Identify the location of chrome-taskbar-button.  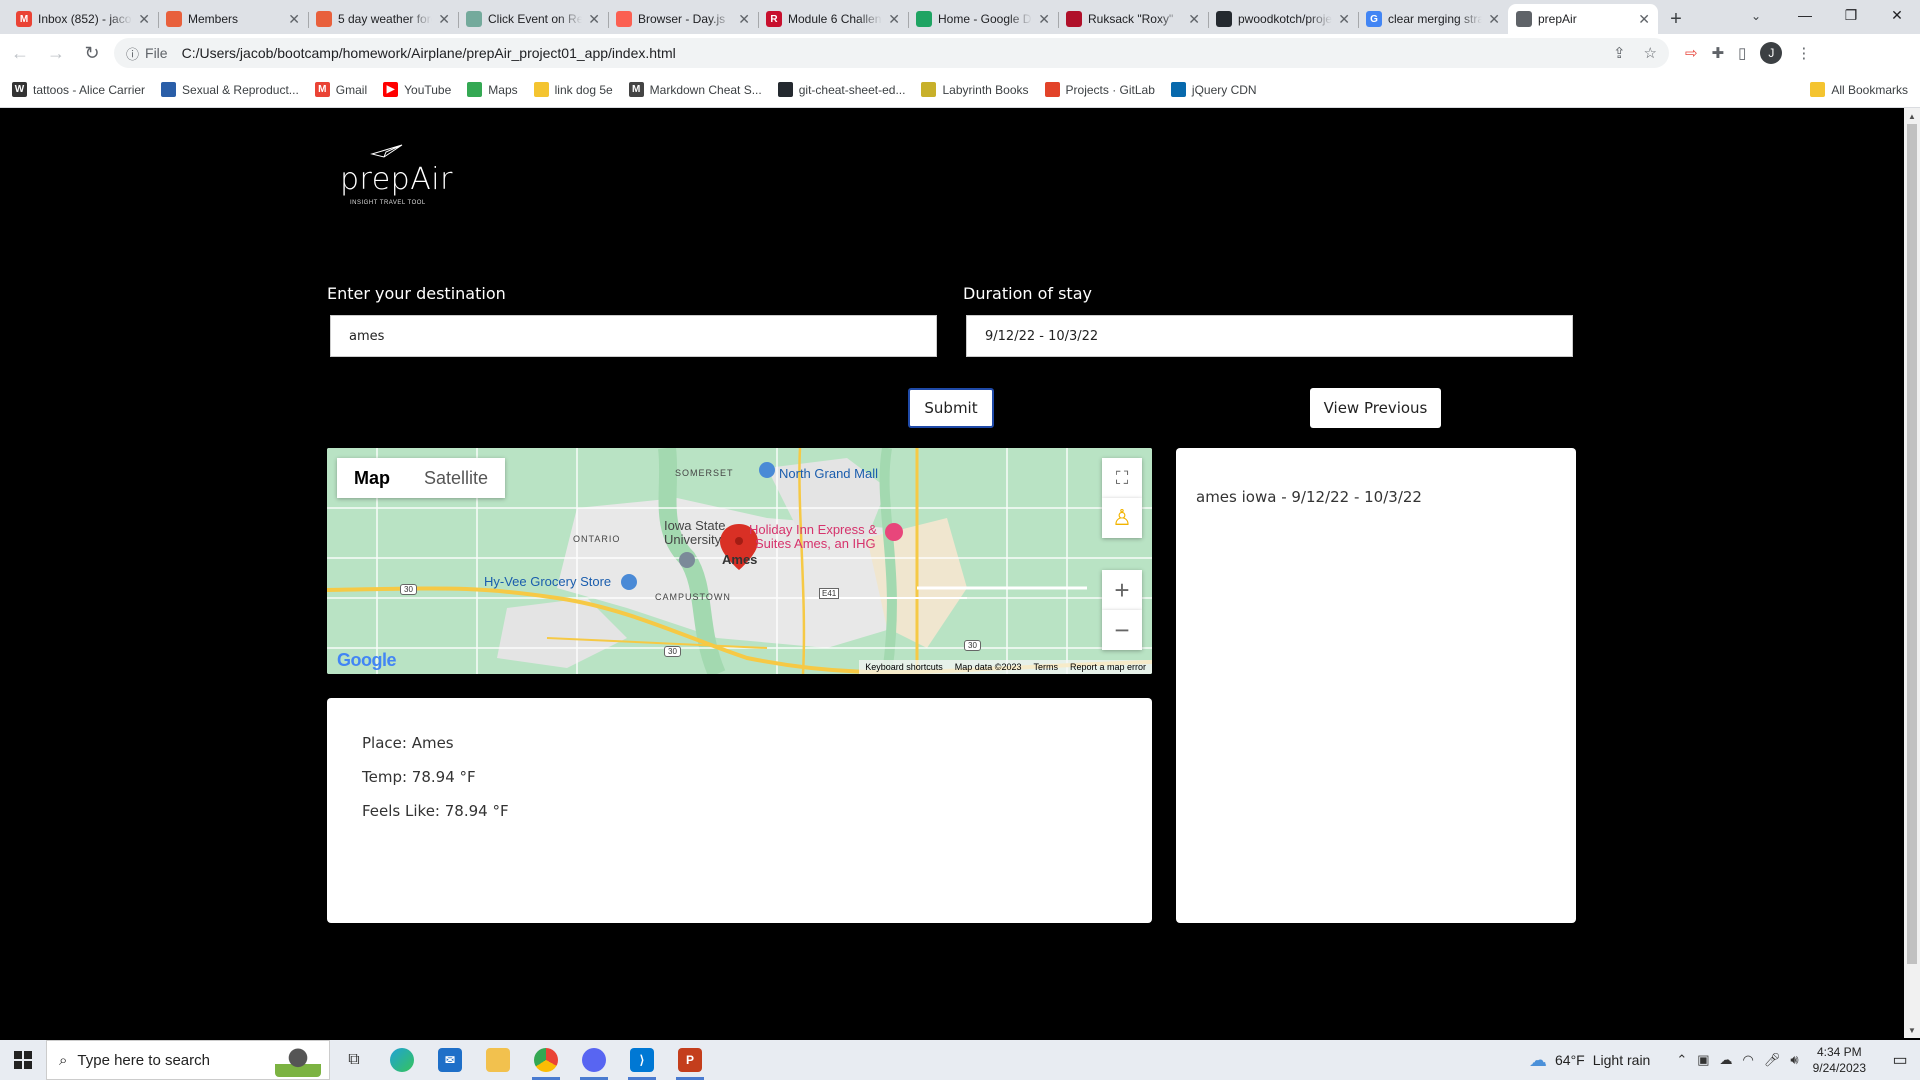
(546, 1060).